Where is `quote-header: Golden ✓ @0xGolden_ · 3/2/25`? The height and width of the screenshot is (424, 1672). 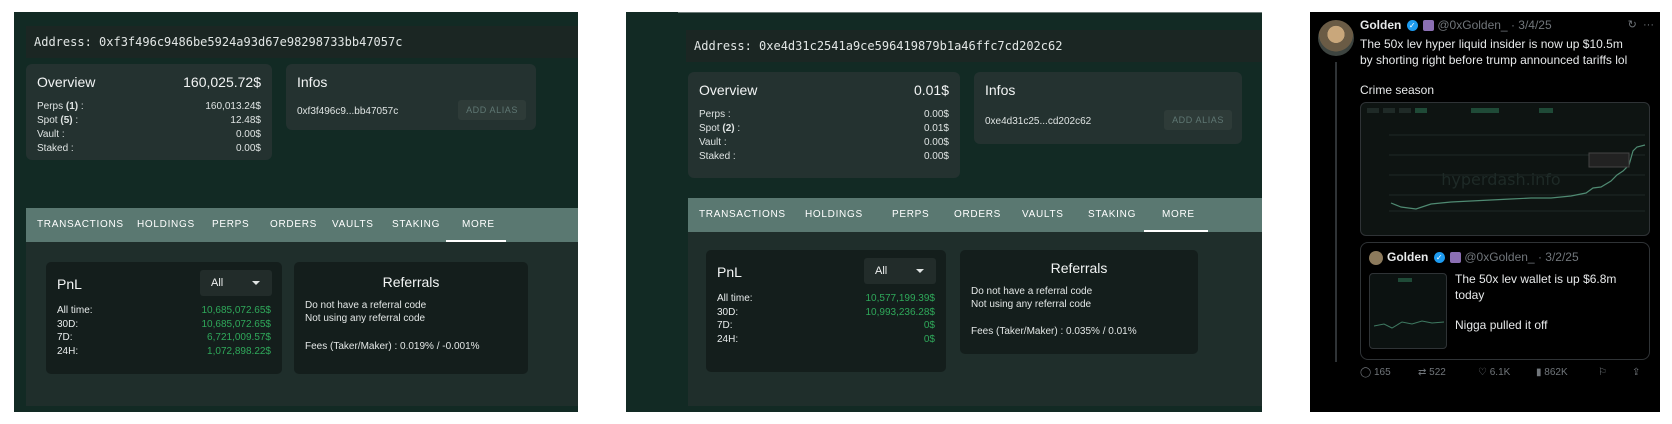
quote-header: Golden ✓ @0xGolden_ · 3/2/25 is located at coordinates (1483, 257).